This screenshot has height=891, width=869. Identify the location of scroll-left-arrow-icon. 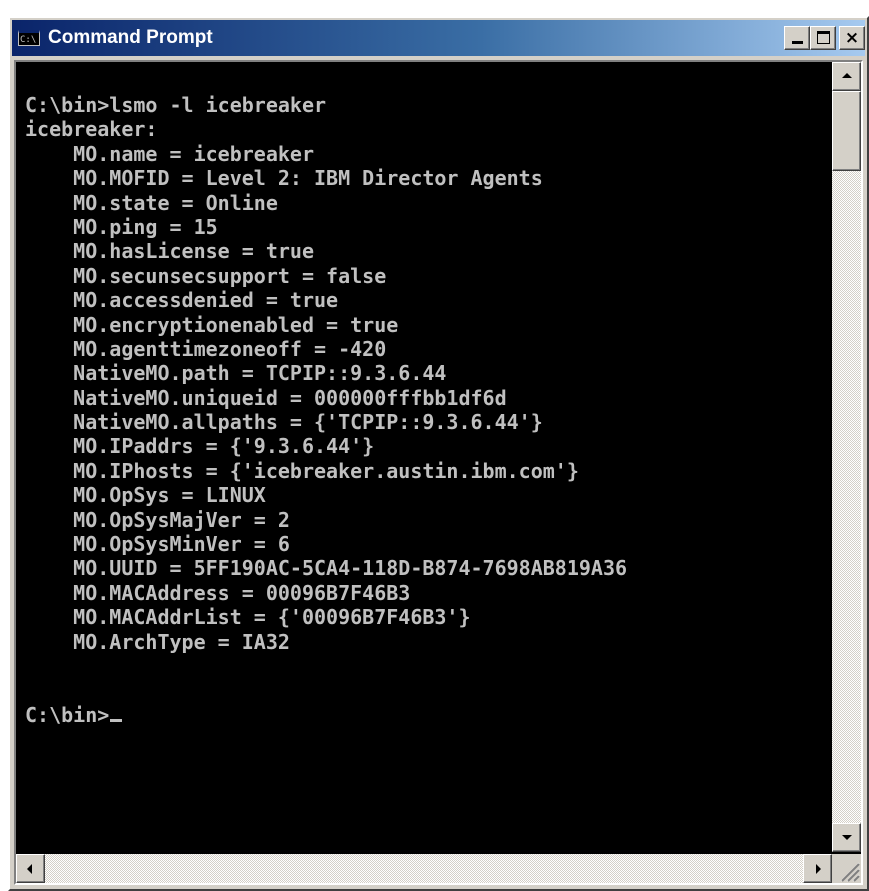
(29, 869).